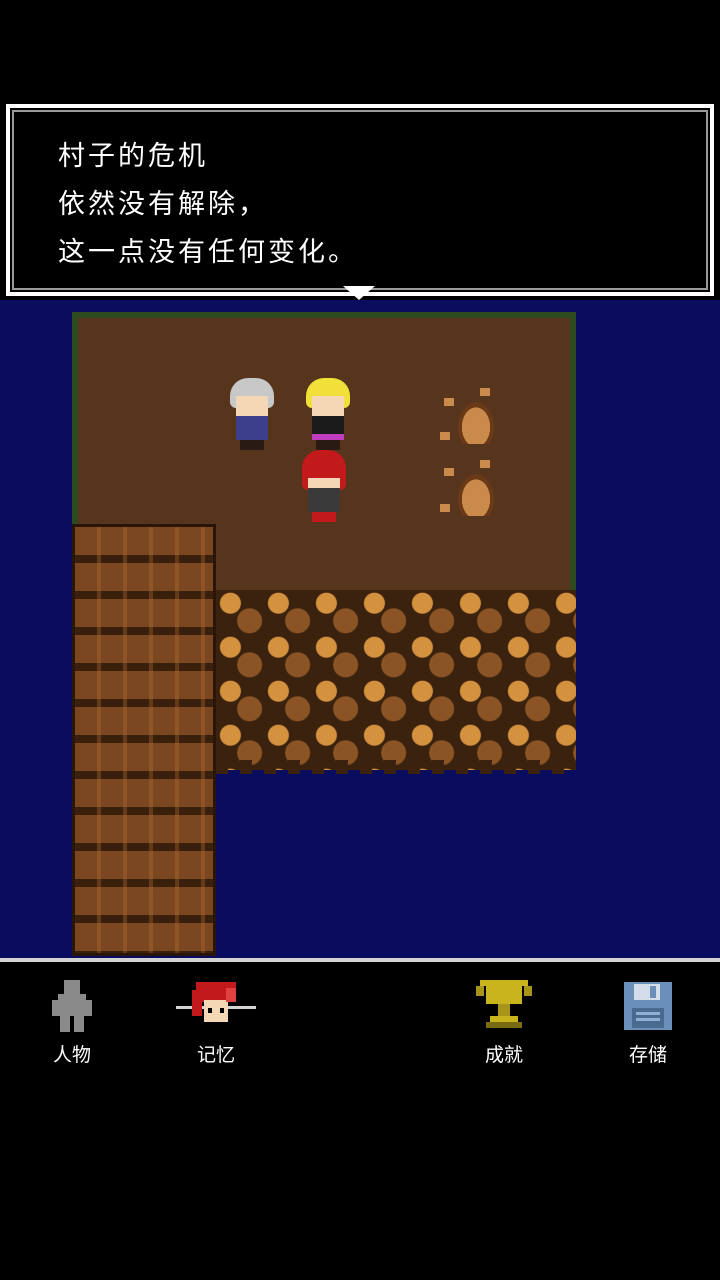 Image resolution: width=720 pixels, height=1280 pixels. What do you see at coordinates (647, 1055) in the screenshot?
I see `menu-save-label: 存储` at bounding box center [647, 1055].